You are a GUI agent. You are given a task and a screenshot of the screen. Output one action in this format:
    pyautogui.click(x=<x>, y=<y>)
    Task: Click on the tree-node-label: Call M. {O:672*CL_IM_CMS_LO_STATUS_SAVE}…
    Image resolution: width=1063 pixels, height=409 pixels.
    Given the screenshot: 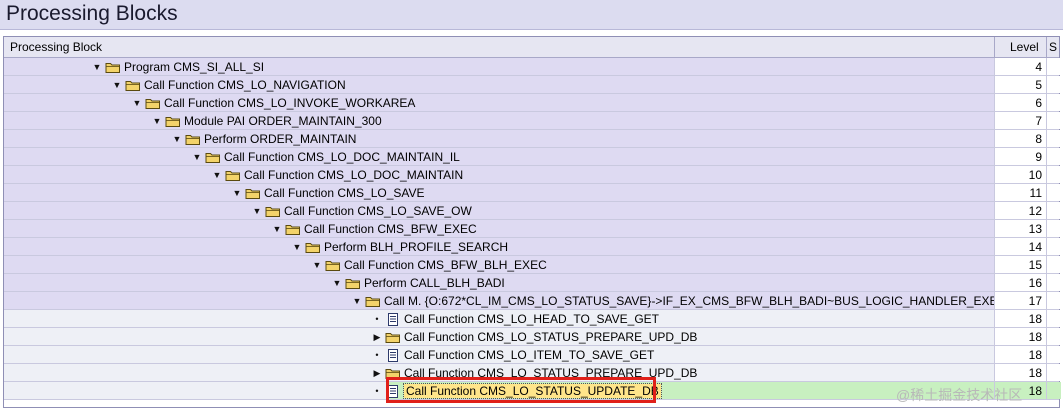 What is the action you would take?
    pyautogui.click(x=695, y=301)
    